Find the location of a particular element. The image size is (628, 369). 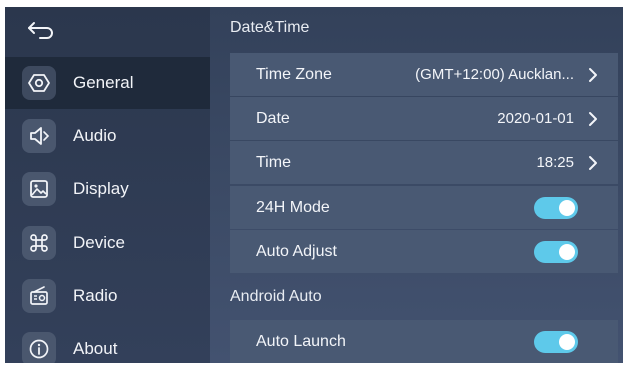

info-icon is located at coordinates (39, 347).